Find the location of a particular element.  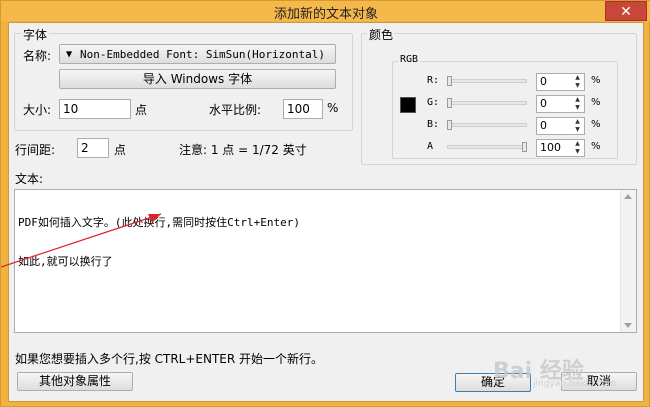

arrow-line is located at coordinates (81, 240).